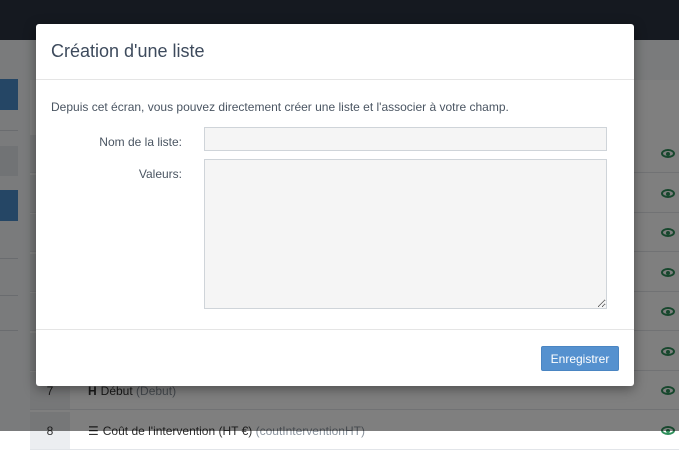 This screenshot has height=450, width=679. Describe the element at coordinates (128, 51) in the screenshot. I see `dialog-title: Création d'une liste` at that location.